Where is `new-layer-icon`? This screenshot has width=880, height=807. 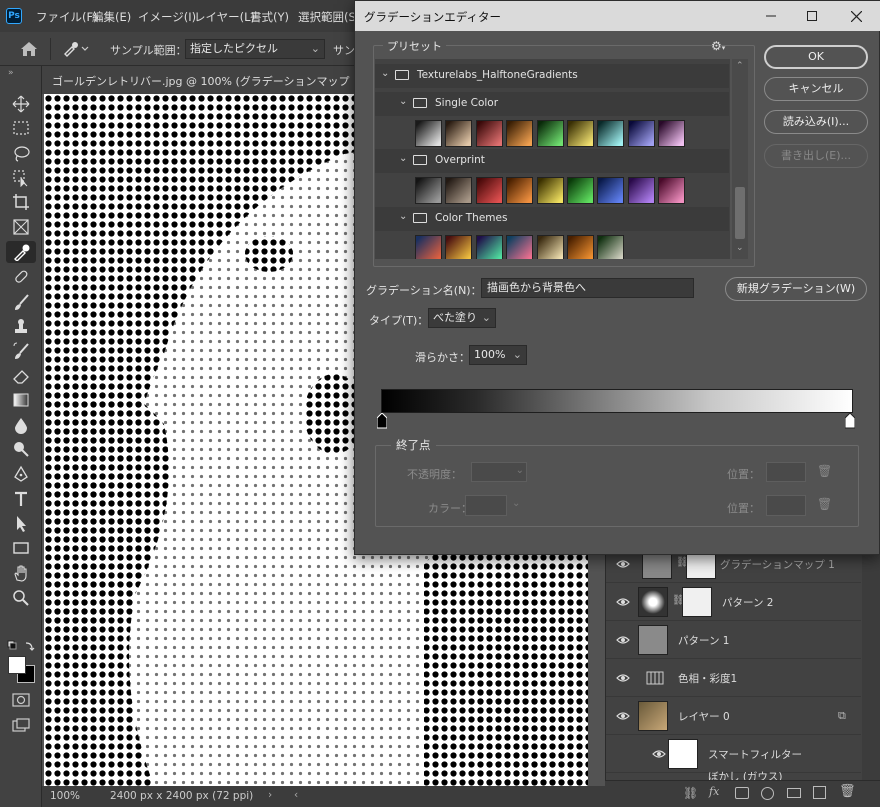 new-layer-icon is located at coordinates (819, 792).